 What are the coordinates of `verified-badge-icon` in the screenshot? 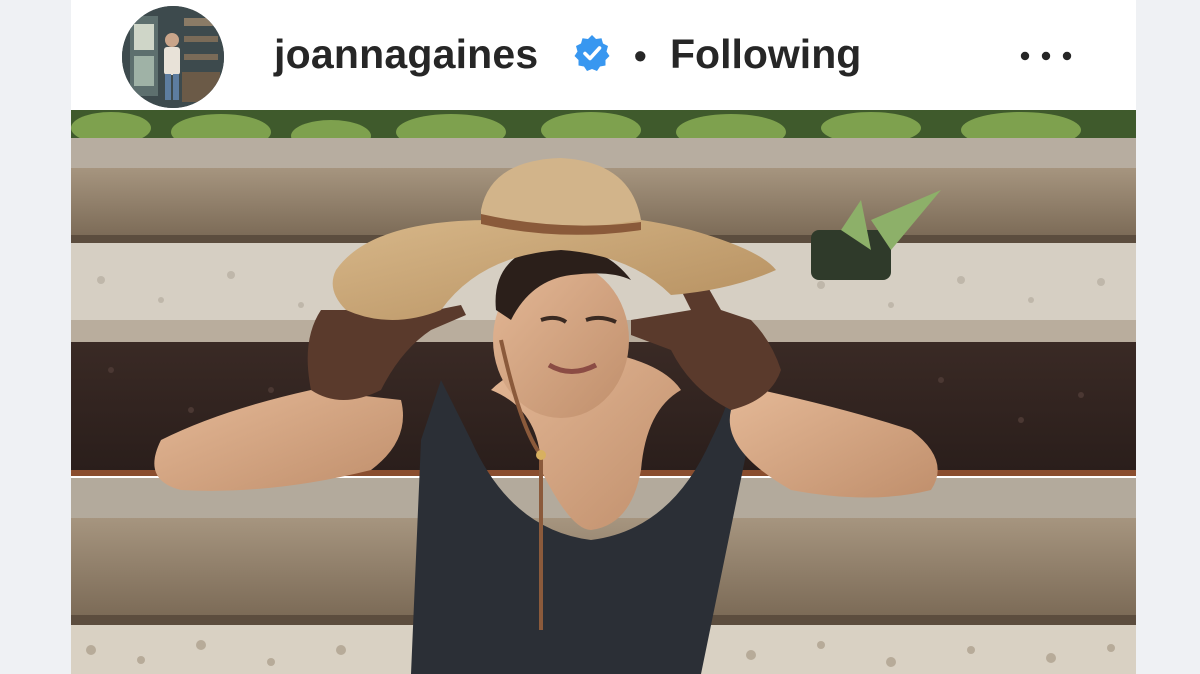 It's located at (592, 53).